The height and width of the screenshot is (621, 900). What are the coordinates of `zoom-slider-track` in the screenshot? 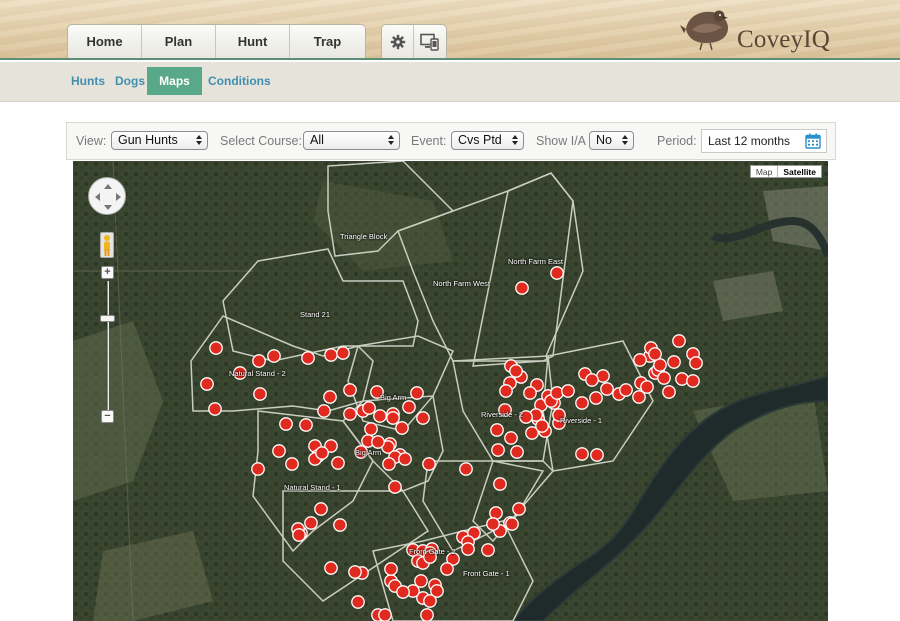 It's located at (108, 348).